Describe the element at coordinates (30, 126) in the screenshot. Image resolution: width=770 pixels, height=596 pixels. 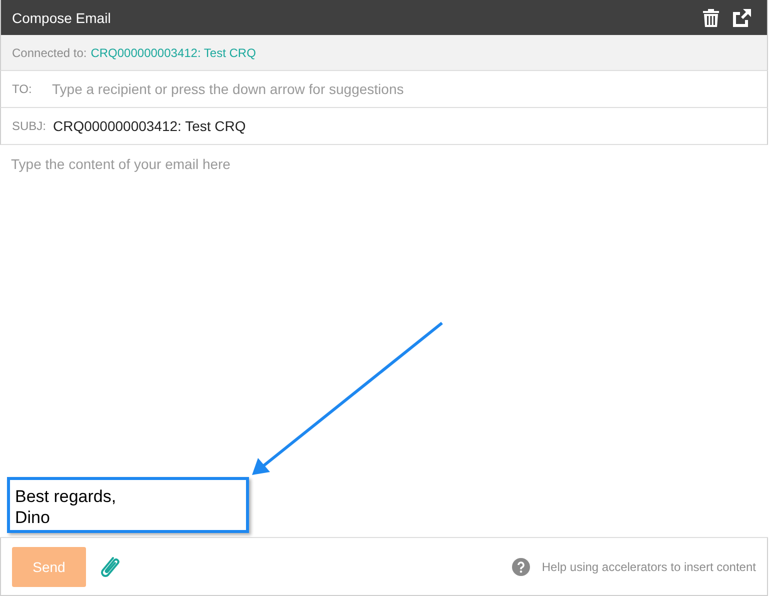
I see `subject-label: SUBJ:` at that location.